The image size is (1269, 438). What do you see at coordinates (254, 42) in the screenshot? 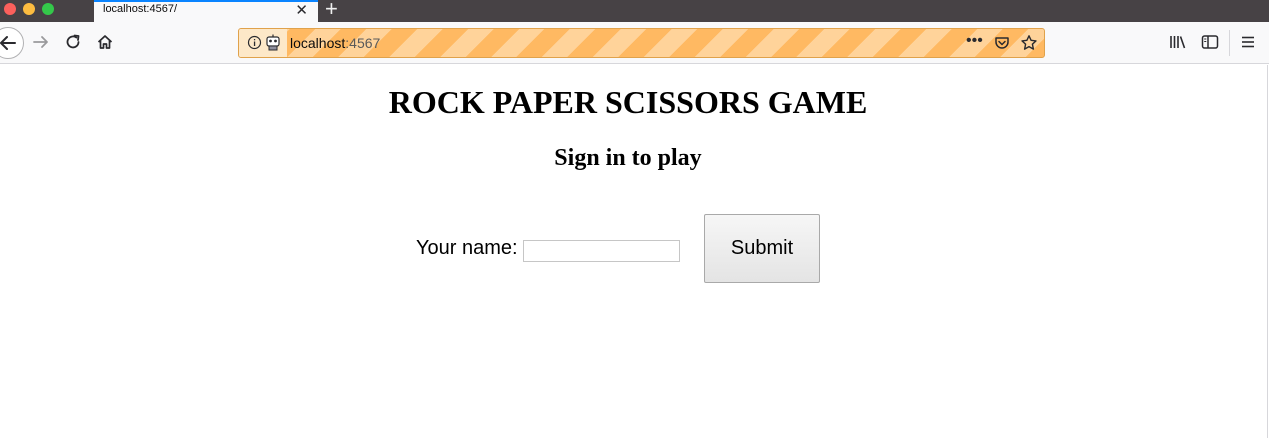
I see `info-icon` at bounding box center [254, 42].